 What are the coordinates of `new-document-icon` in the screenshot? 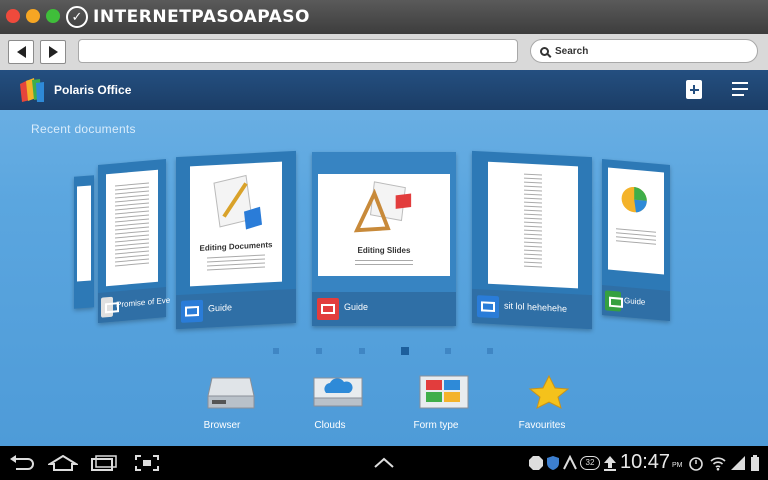 It's located at (694, 89).